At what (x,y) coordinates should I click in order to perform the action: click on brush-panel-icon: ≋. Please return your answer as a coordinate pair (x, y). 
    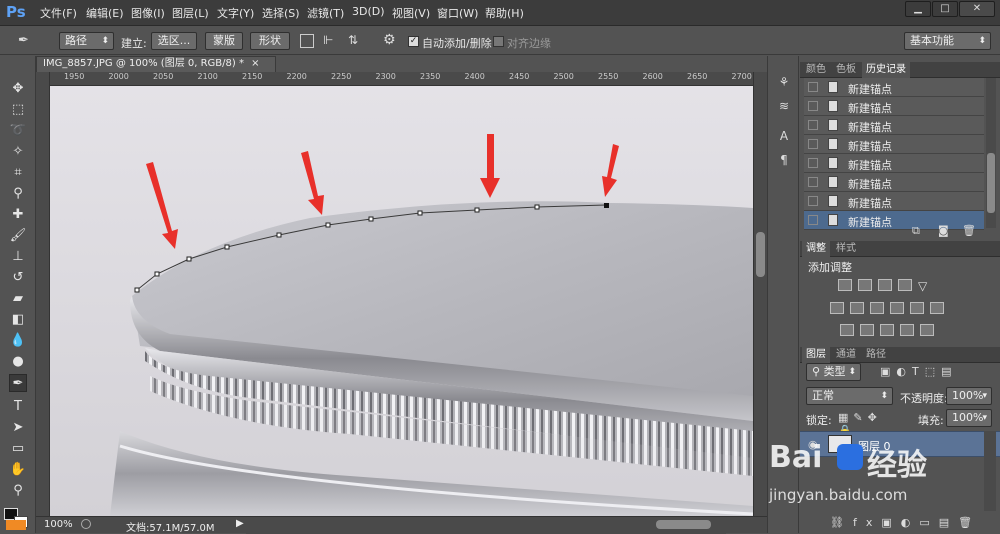
    Looking at the image, I should click on (784, 106).